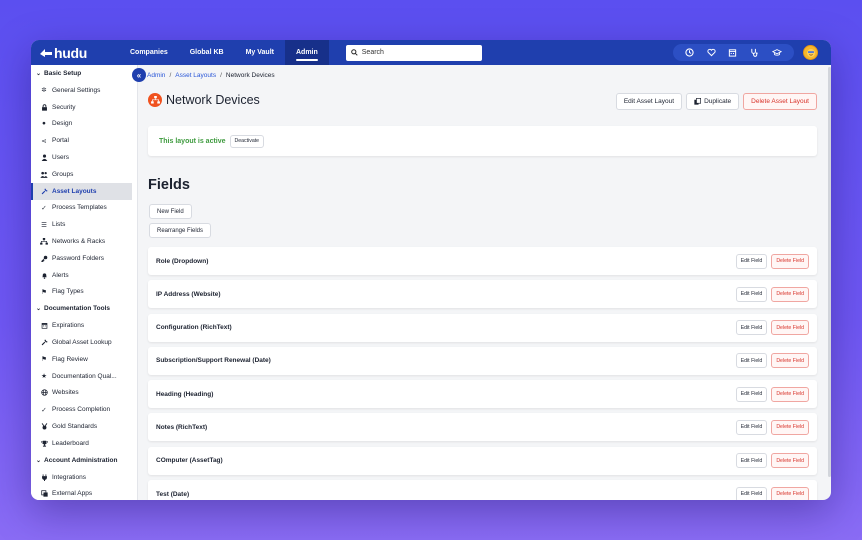  I want to click on sidebar-item-global-asset-lookup: Global Asset Lookup, so click(84, 342).